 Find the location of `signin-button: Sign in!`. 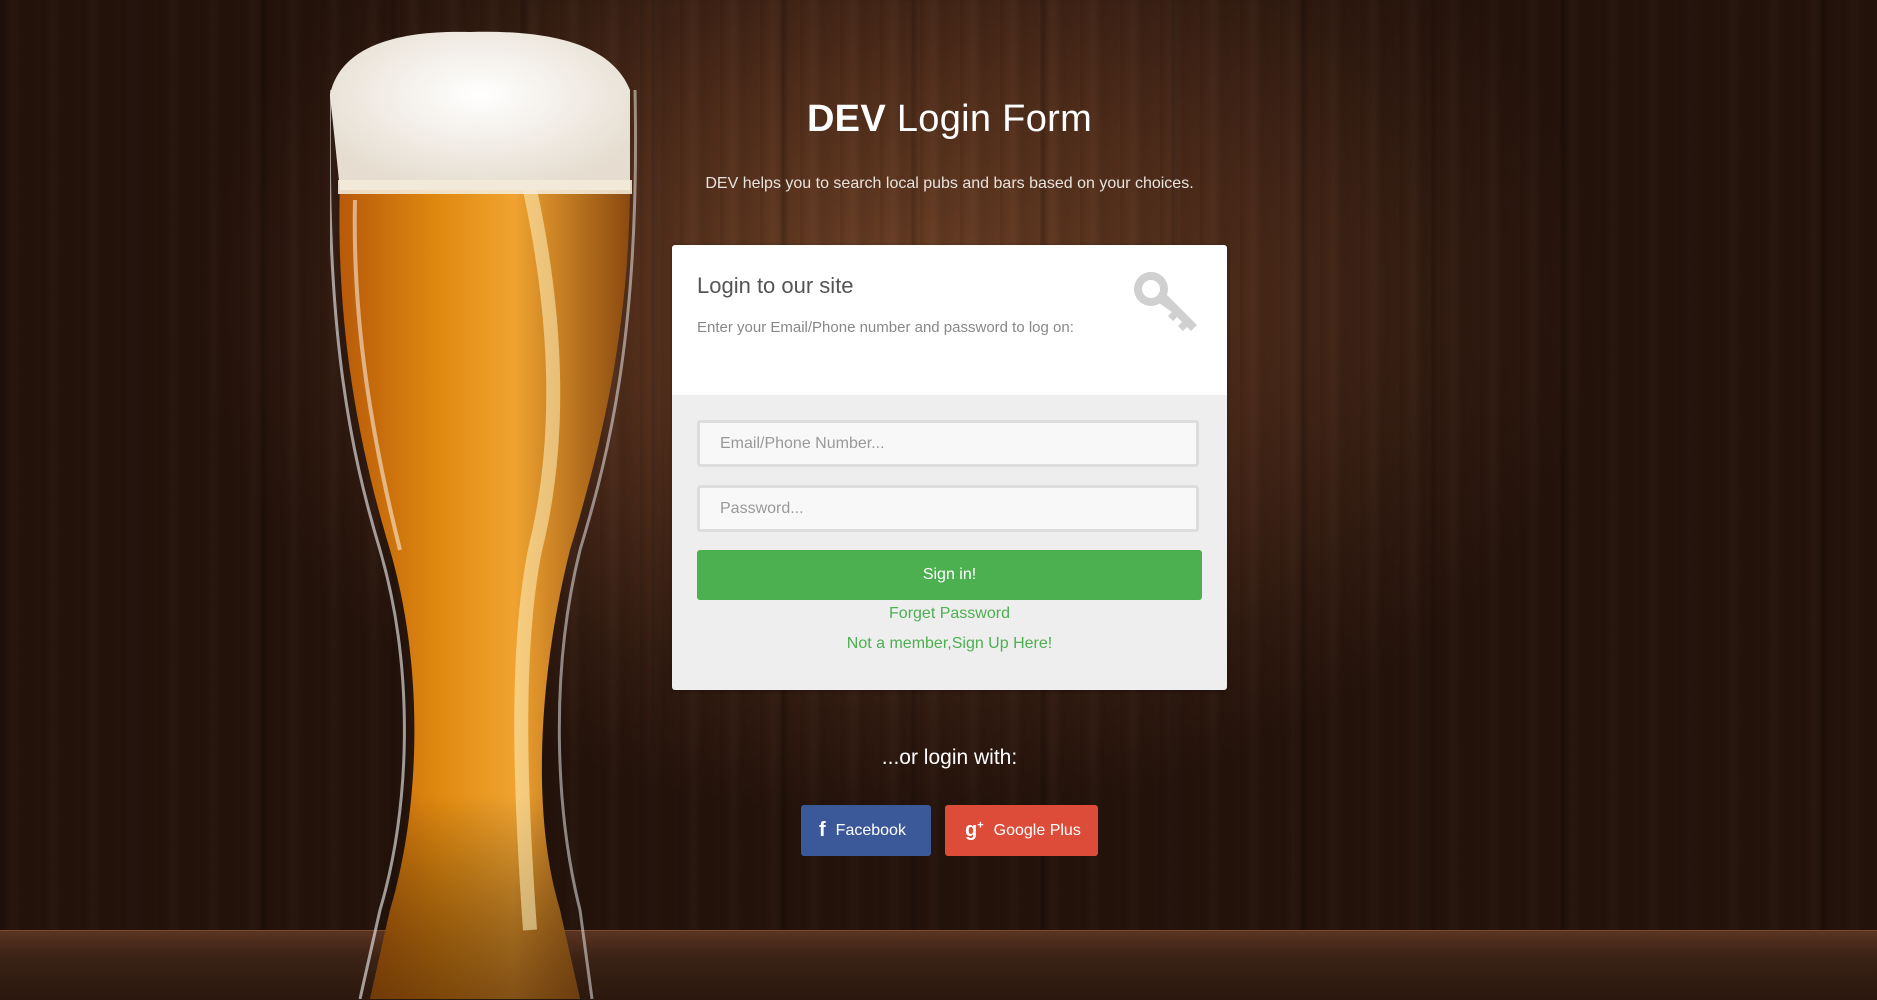

signin-button: Sign in! is located at coordinates (949, 575).